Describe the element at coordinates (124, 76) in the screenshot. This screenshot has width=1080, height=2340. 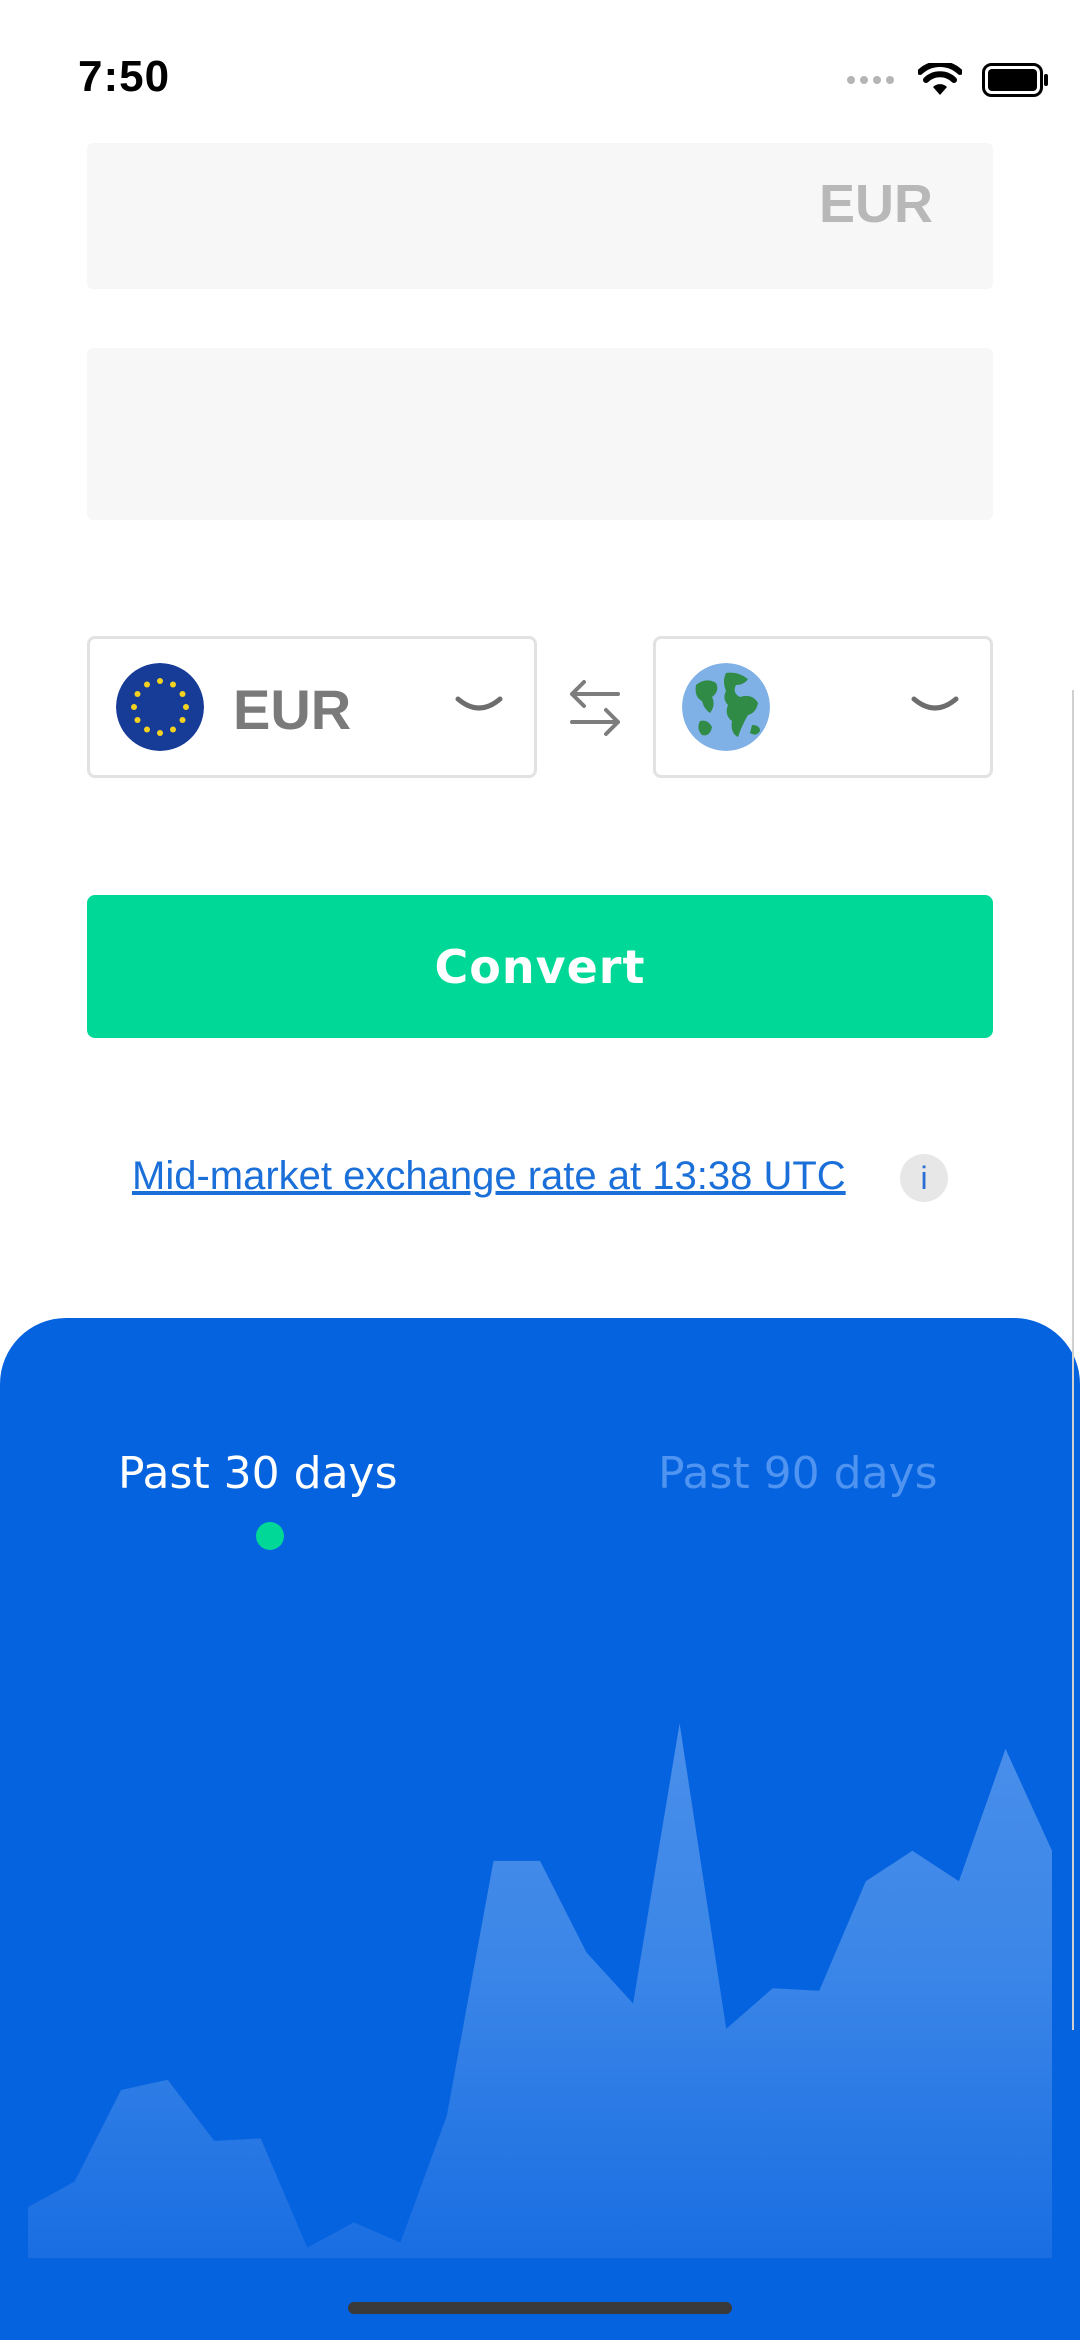
I see `status-time: 7:50` at that location.